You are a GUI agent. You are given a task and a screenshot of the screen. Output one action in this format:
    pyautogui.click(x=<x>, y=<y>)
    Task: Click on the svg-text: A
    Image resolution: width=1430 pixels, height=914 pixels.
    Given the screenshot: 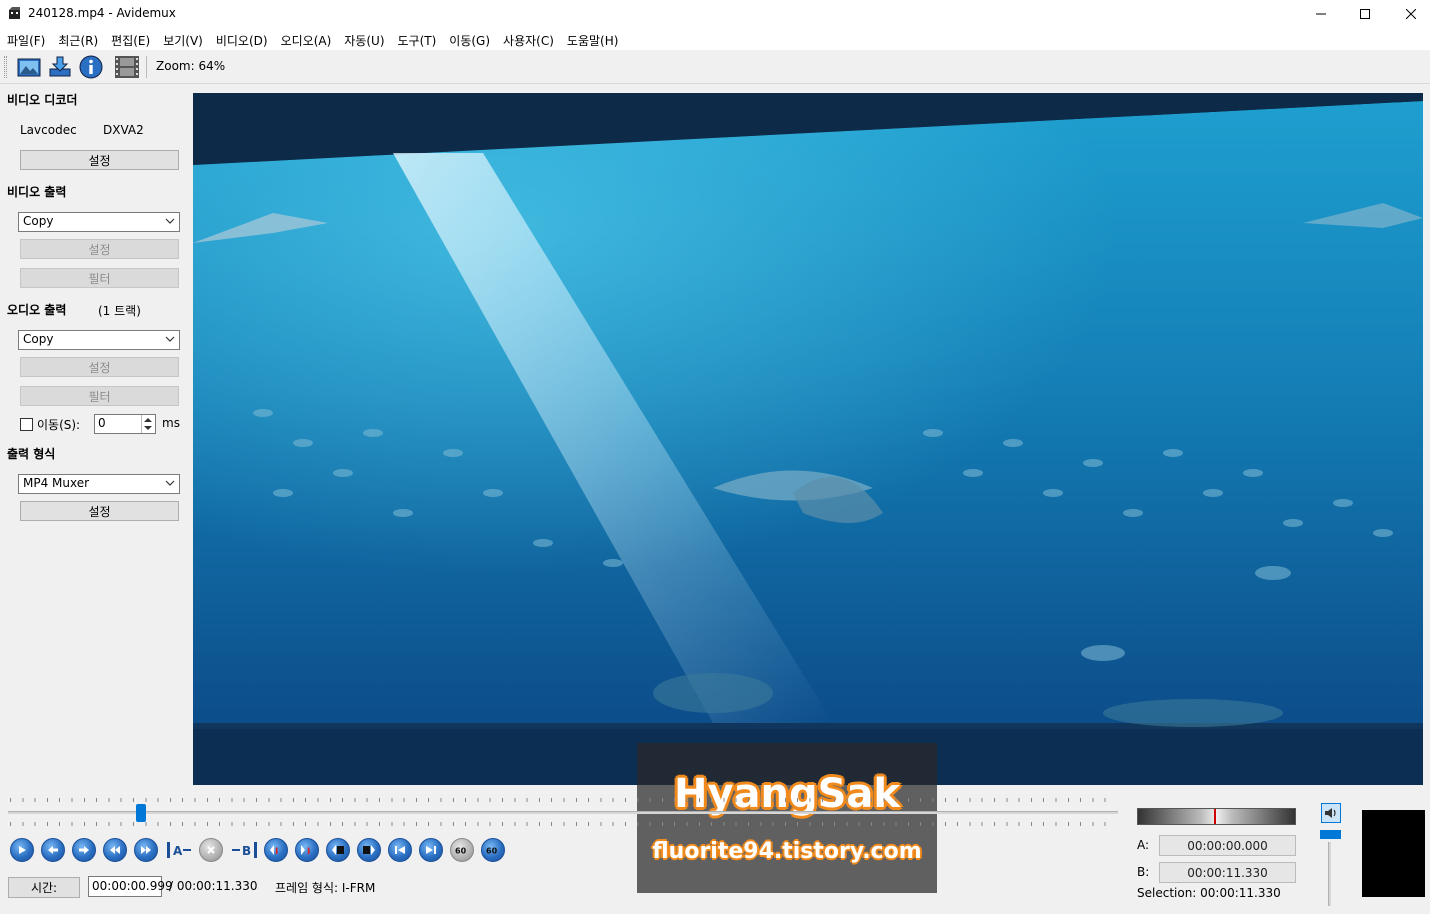 What is the action you would take?
    pyautogui.click(x=178, y=851)
    